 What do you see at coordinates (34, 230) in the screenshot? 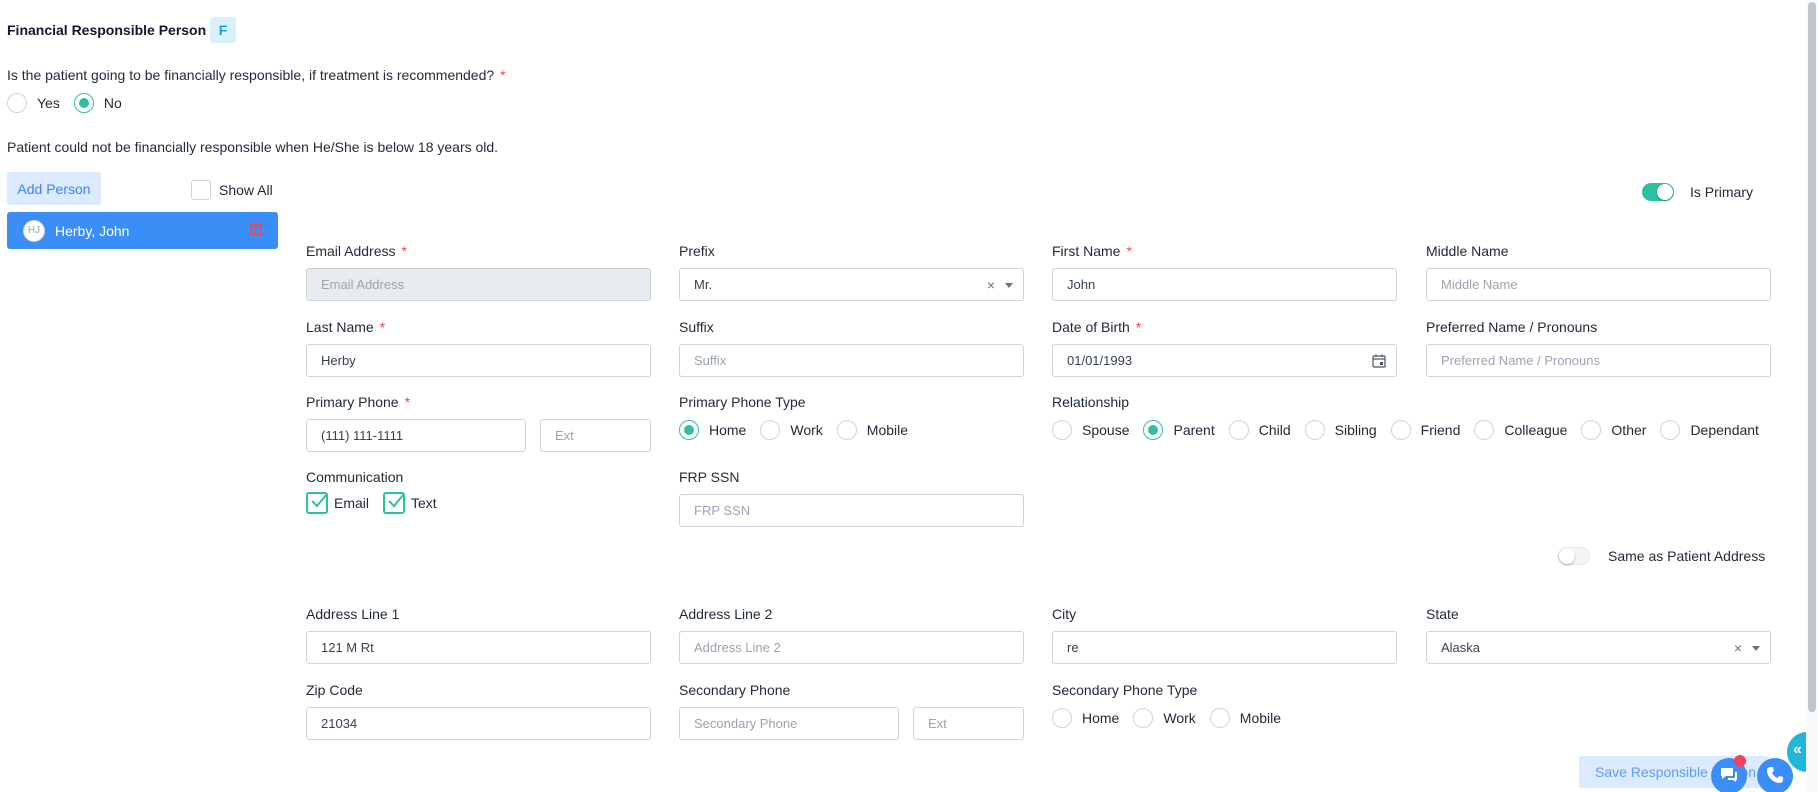
I see `avatar: HJ` at bounding box center [34, 230].